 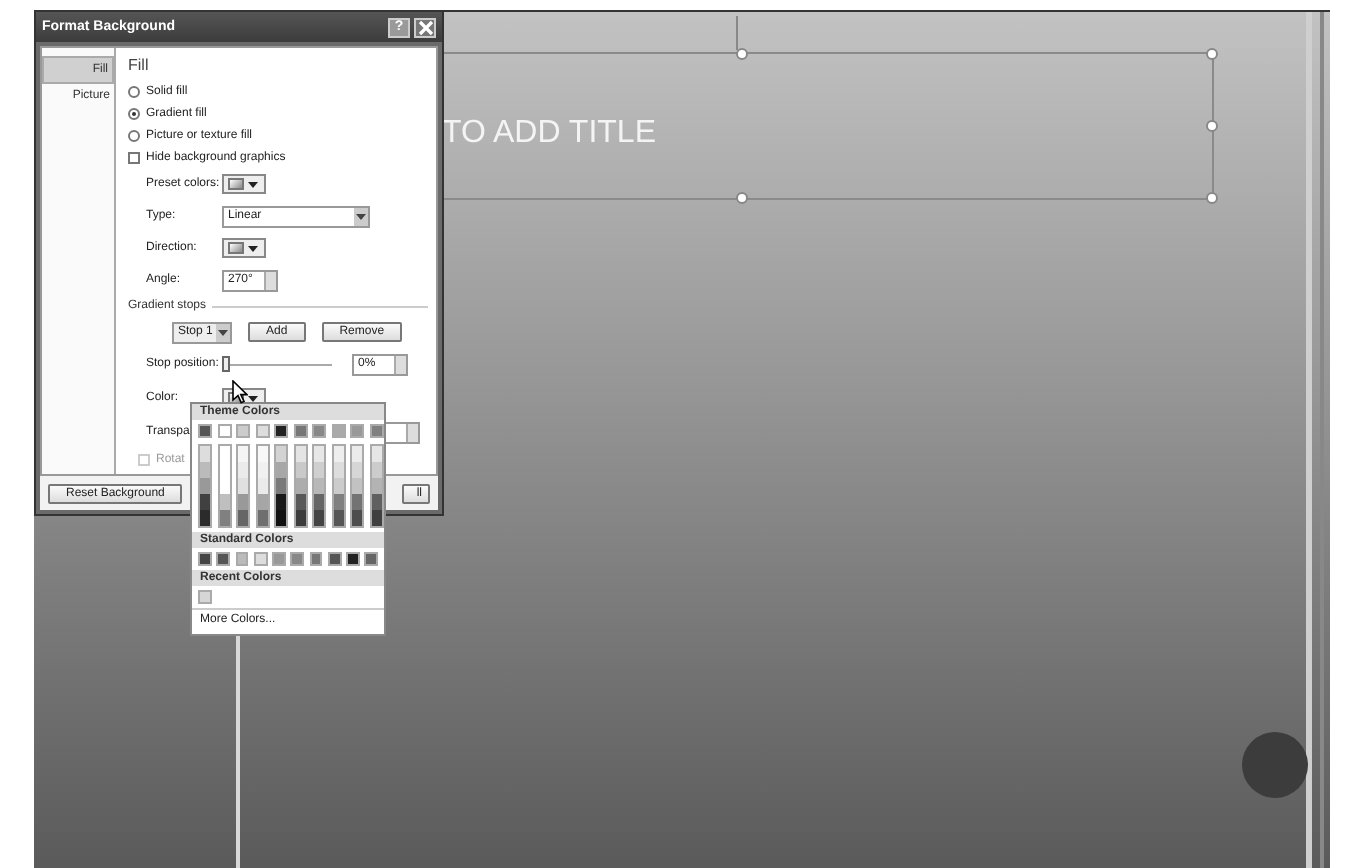 I want to click on close-button, so click(x=425, y=27).